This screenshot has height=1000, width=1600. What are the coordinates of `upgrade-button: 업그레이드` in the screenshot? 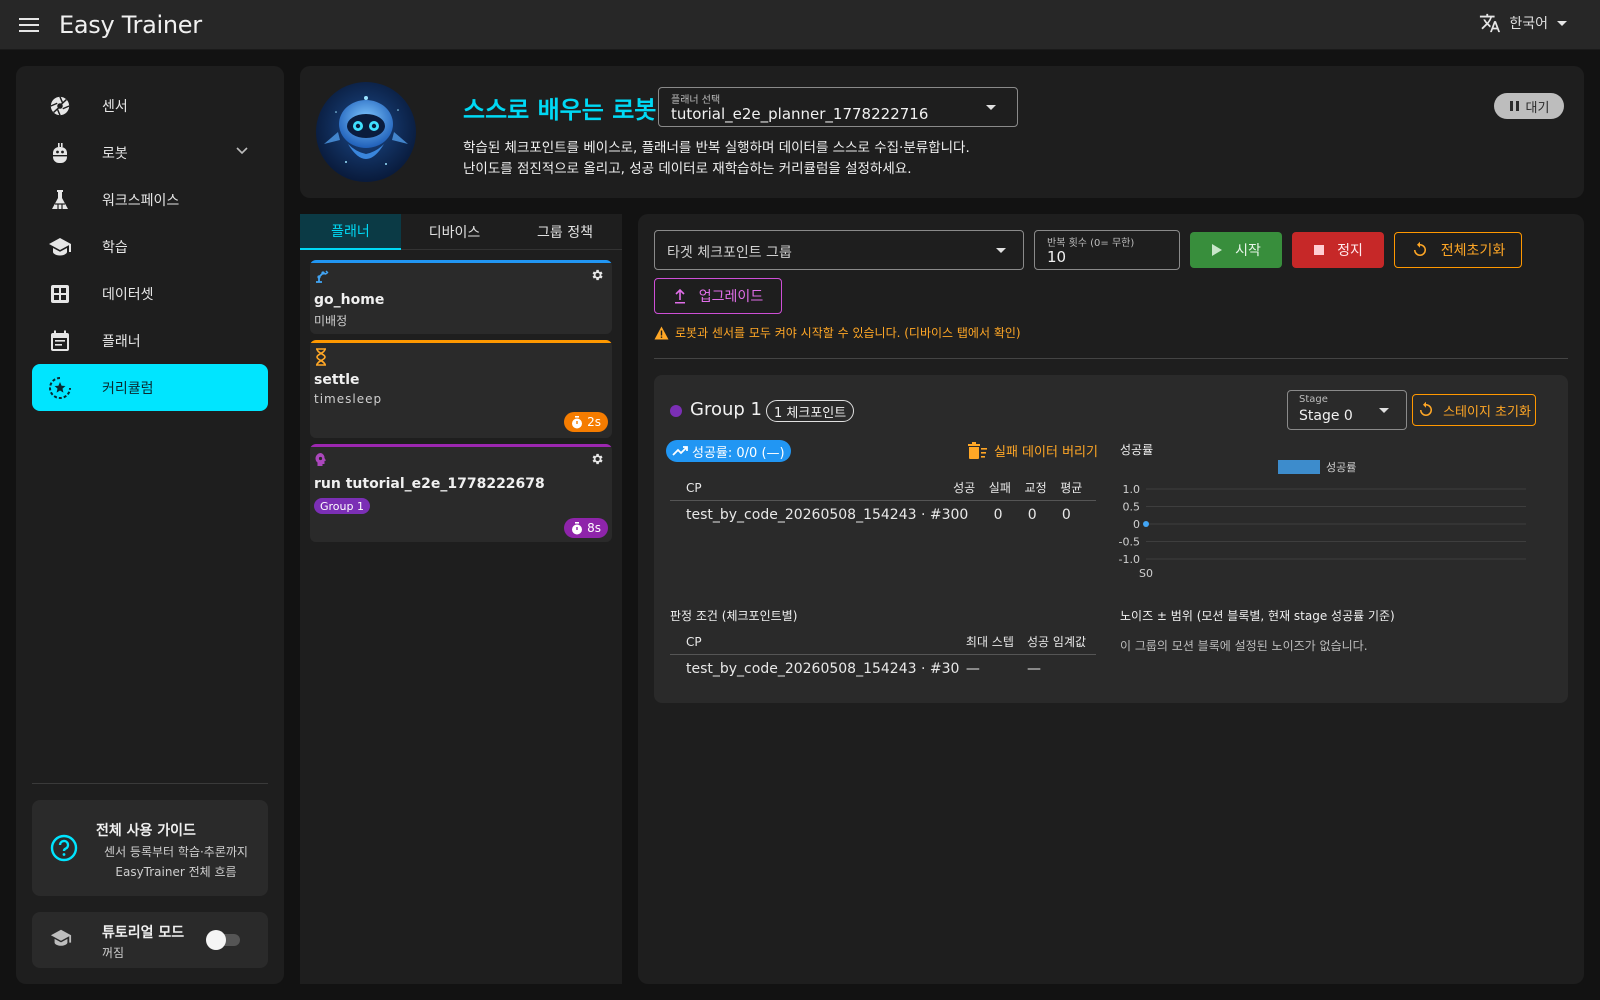 It's located at (718, 296).